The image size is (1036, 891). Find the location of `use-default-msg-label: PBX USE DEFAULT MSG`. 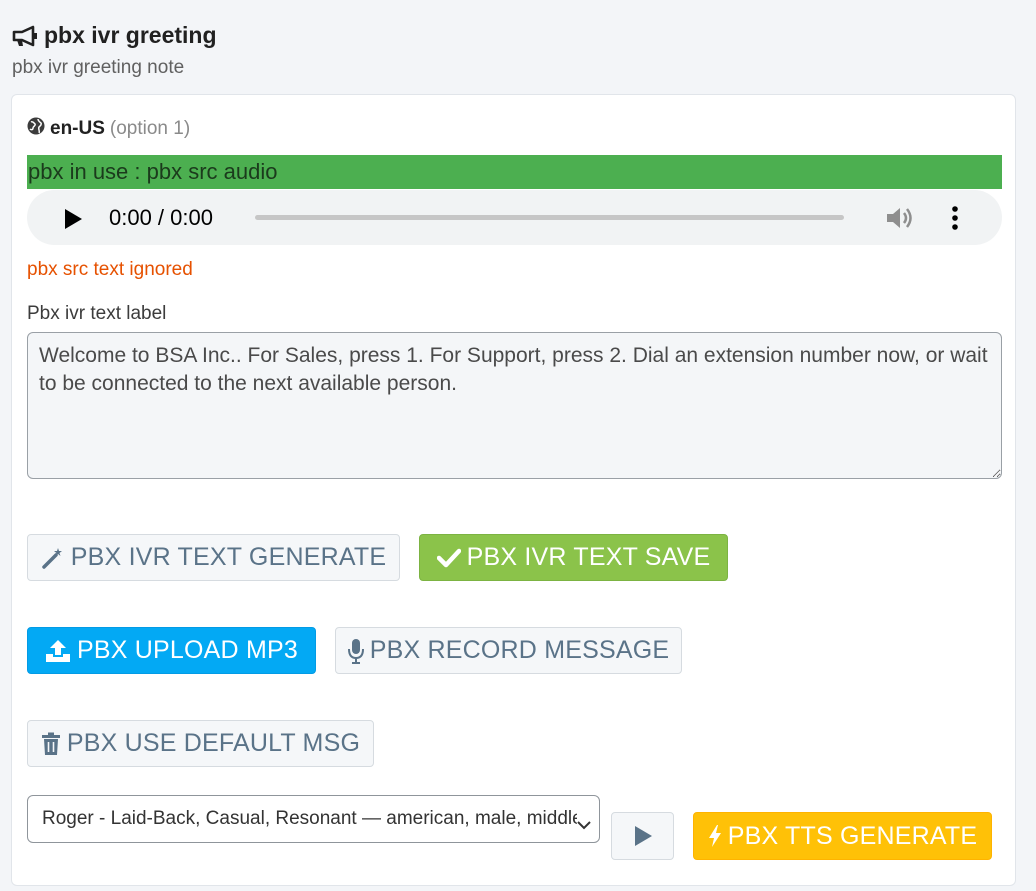

use-default-msg-label: PBX USE DEFAULT MSG is located at coordinates (213, 743).